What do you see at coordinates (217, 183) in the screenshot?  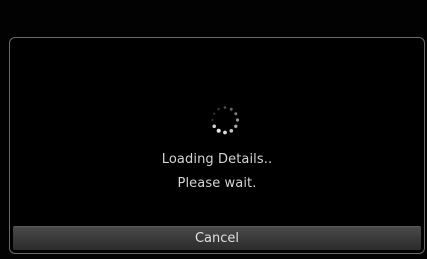 I see `wait-message: Please wait.` at bounding box center [217, 183].